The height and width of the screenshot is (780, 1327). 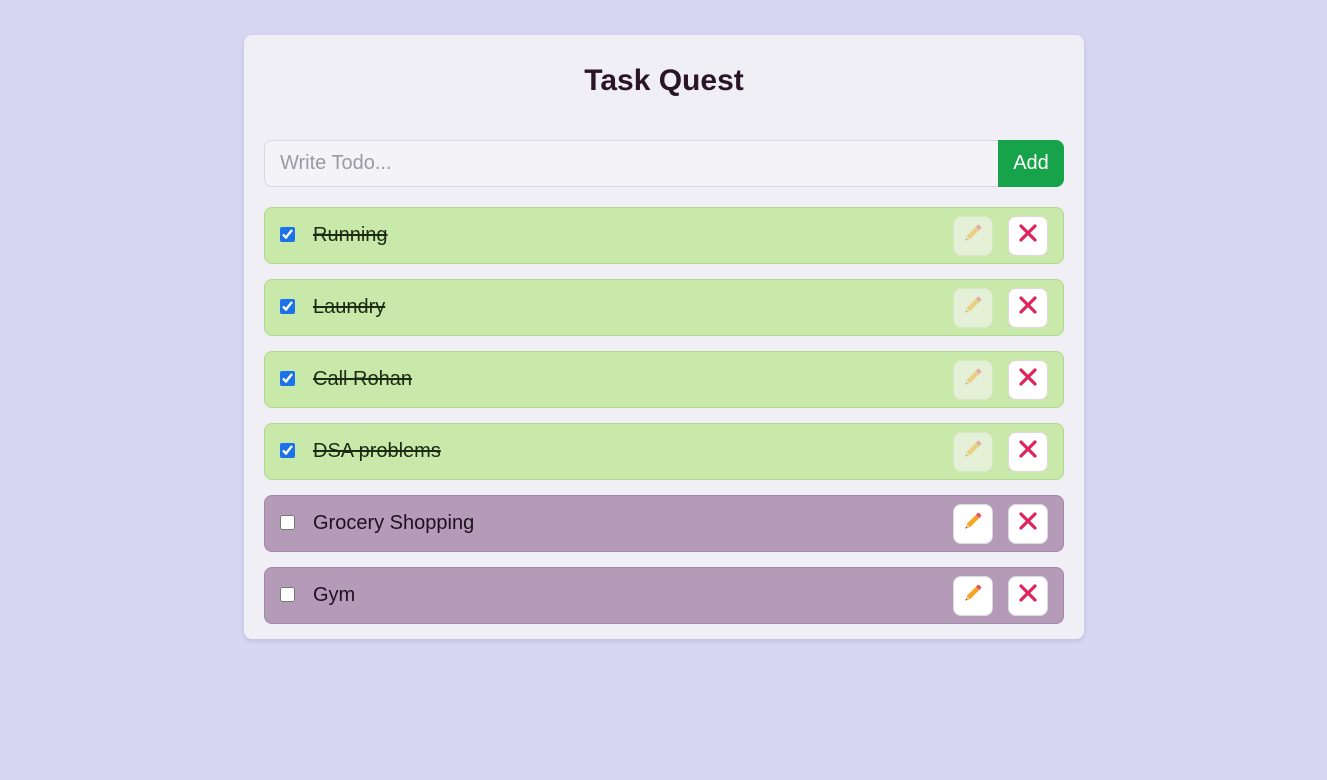 What do you see at coordinates (664, 235) in the screenshot?
I see `todo-item: Running` at bounding box center [664, 235].